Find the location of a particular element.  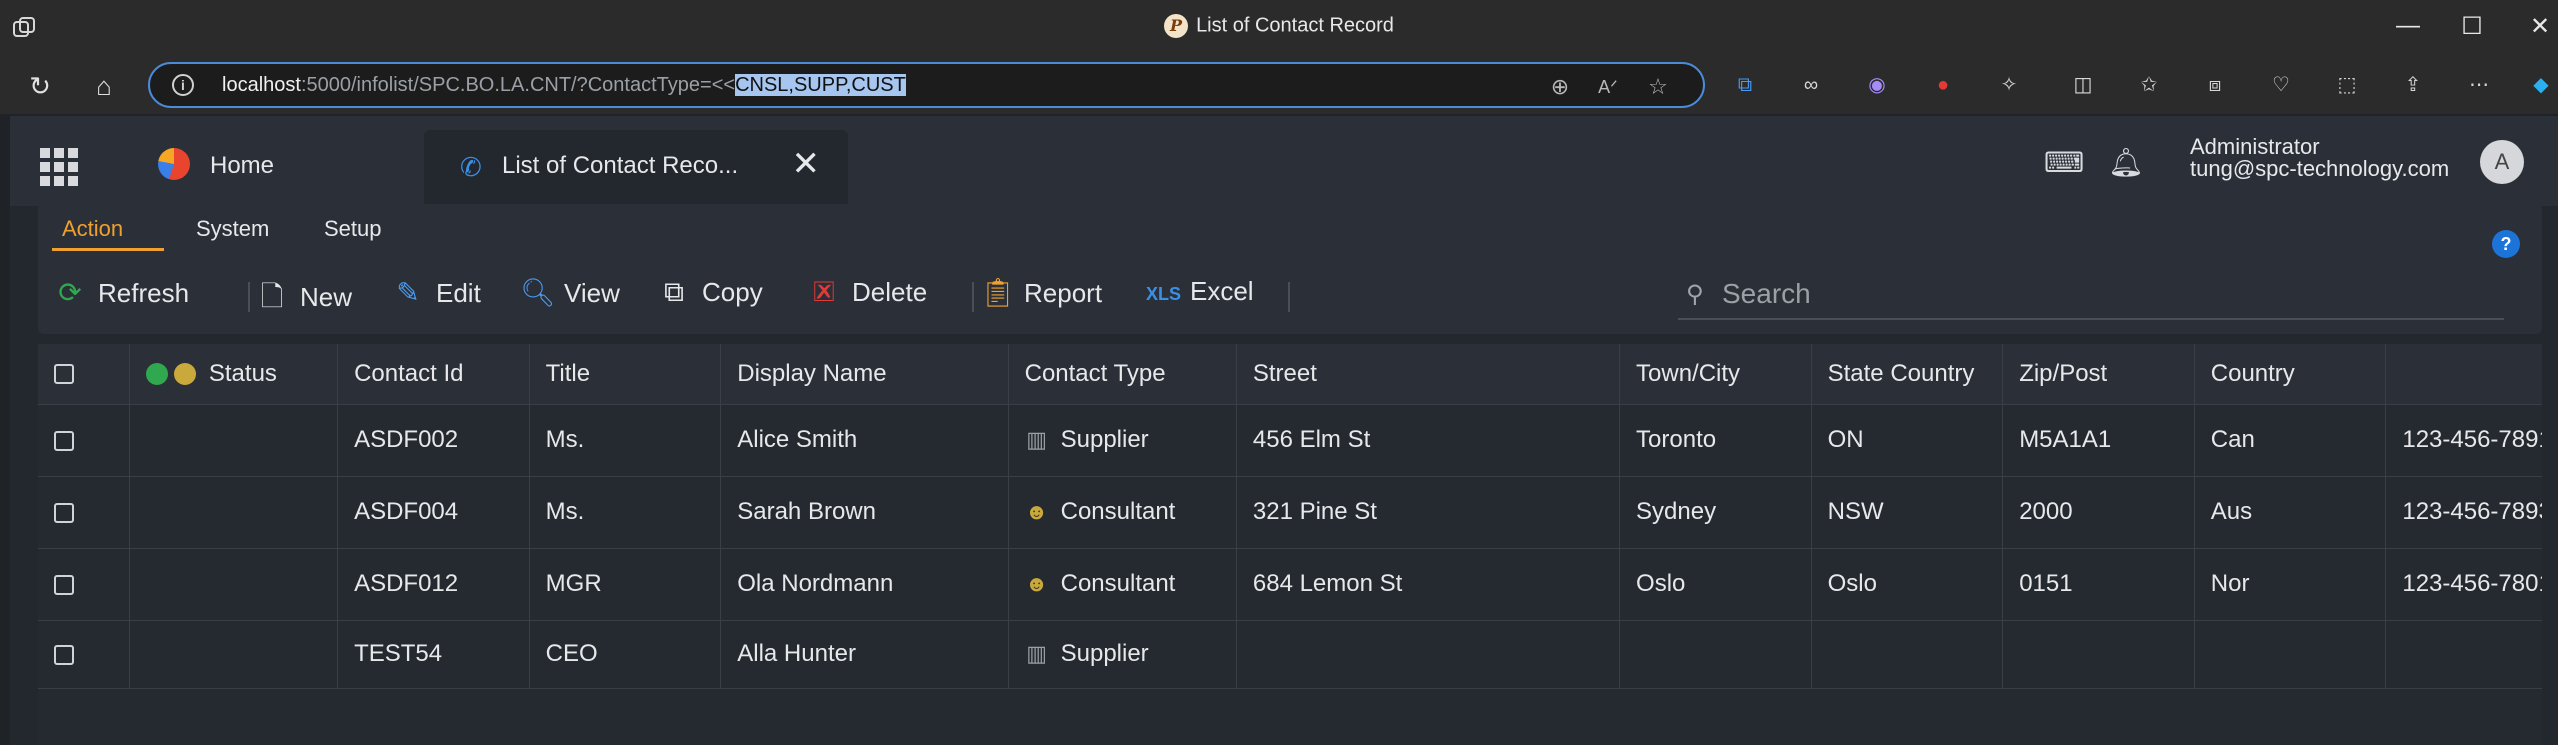

state-cell: Oslo is located at coordinates (1907, 584).